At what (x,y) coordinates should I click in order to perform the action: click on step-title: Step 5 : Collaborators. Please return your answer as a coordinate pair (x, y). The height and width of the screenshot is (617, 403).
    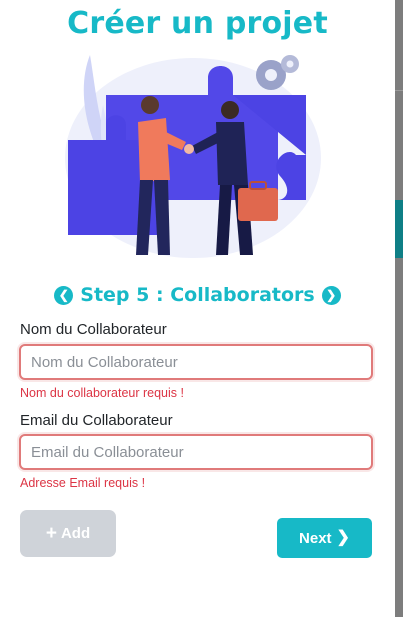
    Looking at the image, I should click on (197, 295).